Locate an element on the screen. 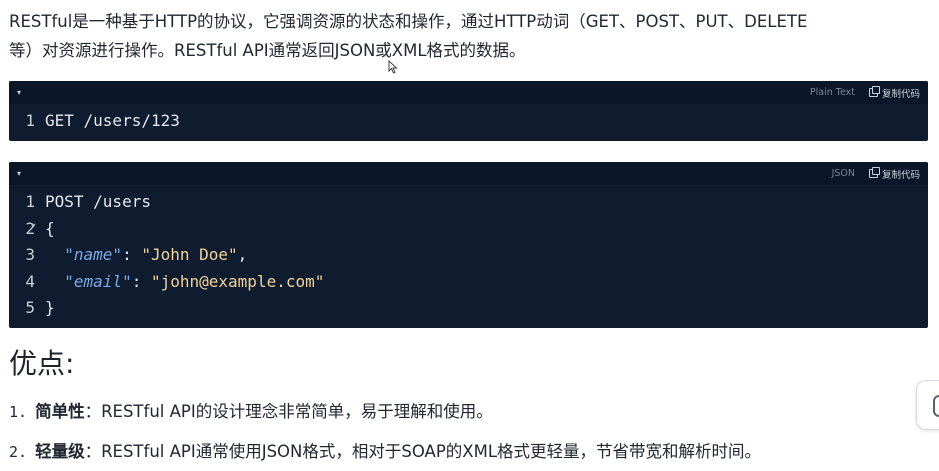 The height and width of the screenshot is (471, 939). json-comma: , is located at coordinates (242, 254).